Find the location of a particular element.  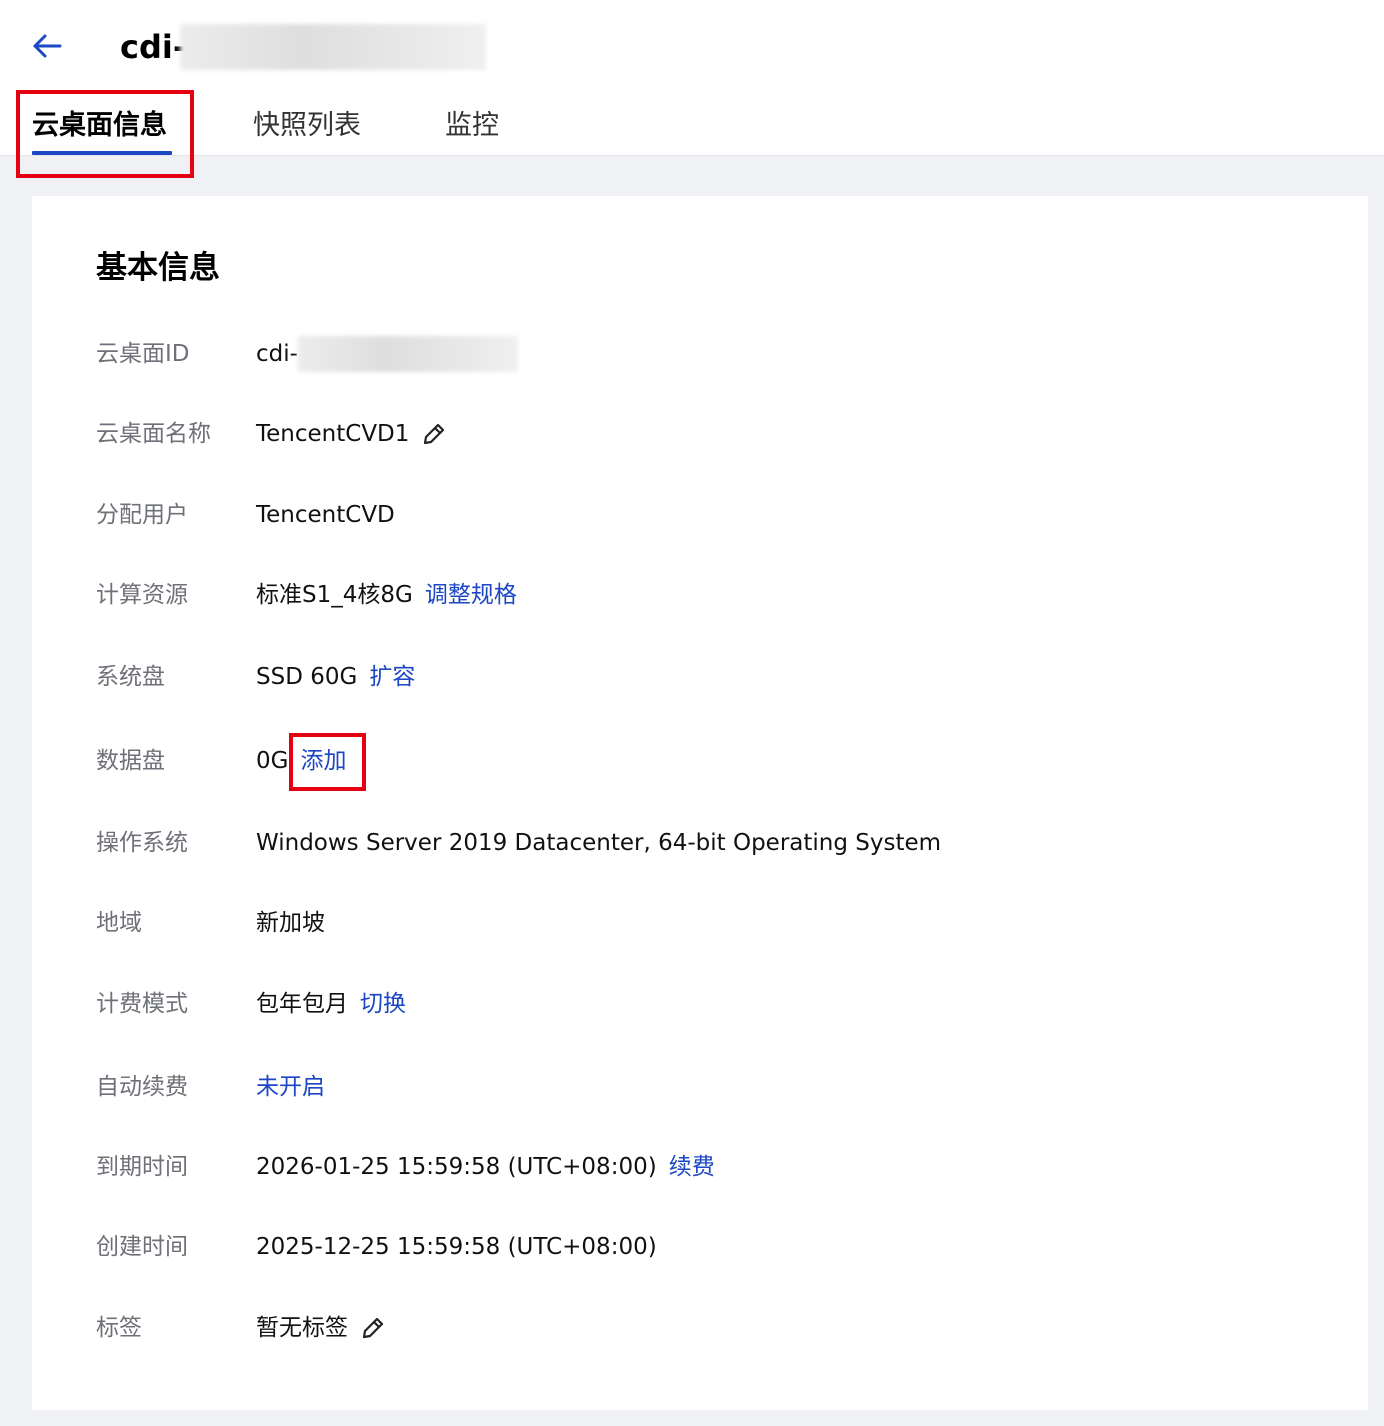

billing-text: 包年包月 is located at coordinates (302, 1004).